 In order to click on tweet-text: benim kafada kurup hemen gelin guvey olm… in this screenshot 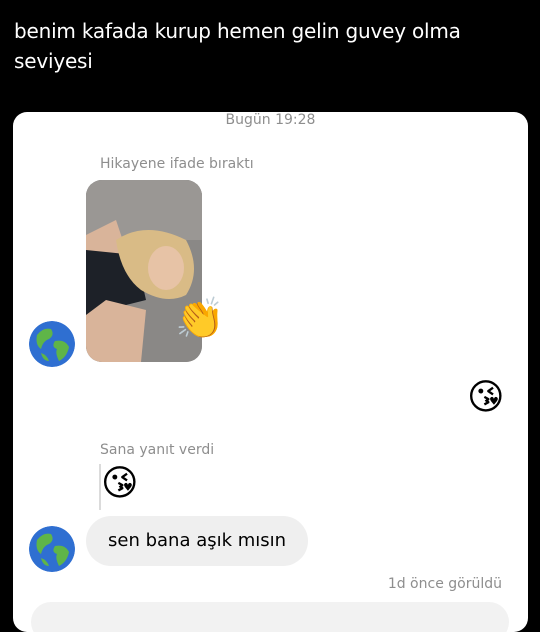, I will do `click(237, 46)`.